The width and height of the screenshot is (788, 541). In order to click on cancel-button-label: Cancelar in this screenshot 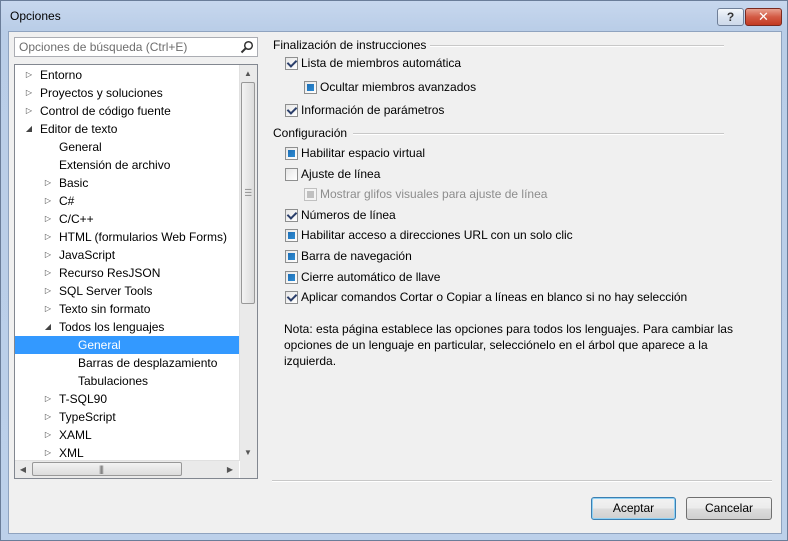, I will do `click(729, 508)`.